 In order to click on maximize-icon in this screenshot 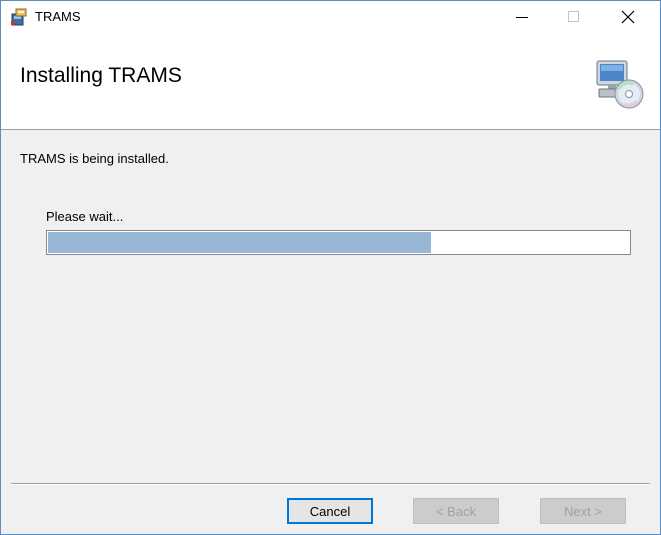, I will do `click(573, 16)`.